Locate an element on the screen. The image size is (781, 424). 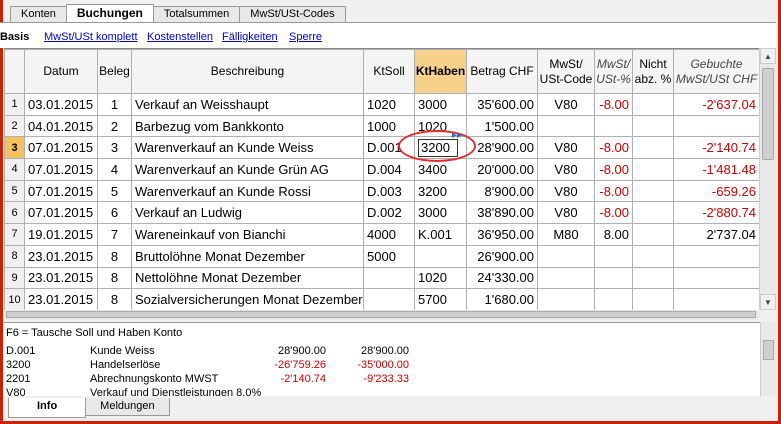
cell-gebuchte-mwst: -659.26 is located at coordinates (716, 191).